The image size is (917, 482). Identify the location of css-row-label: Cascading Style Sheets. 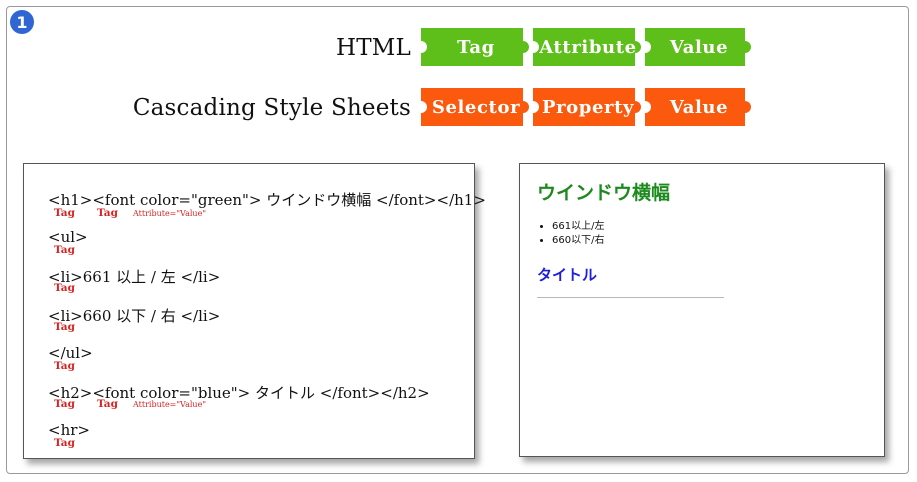
(271, 108).